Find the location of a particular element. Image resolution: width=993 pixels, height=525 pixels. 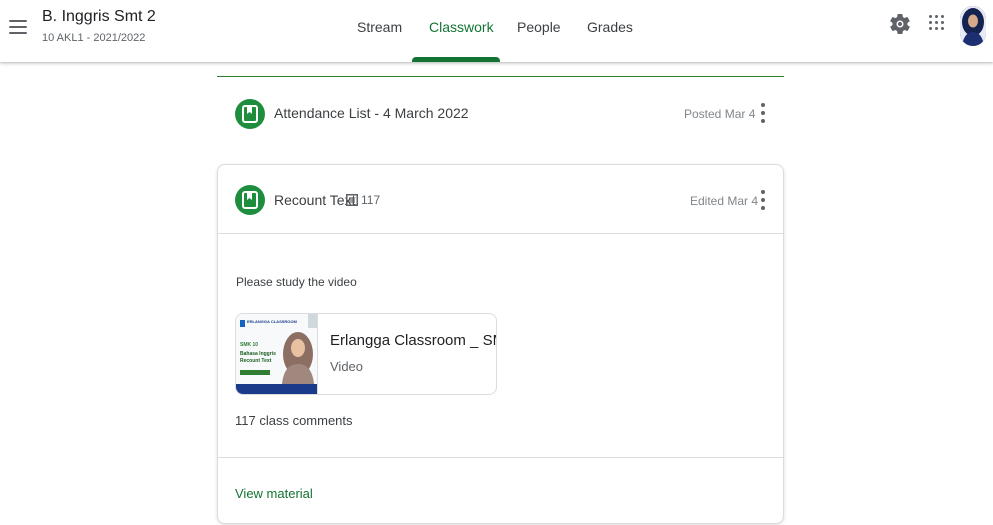

comment-count: 117 is located at coordinates (371, 200).